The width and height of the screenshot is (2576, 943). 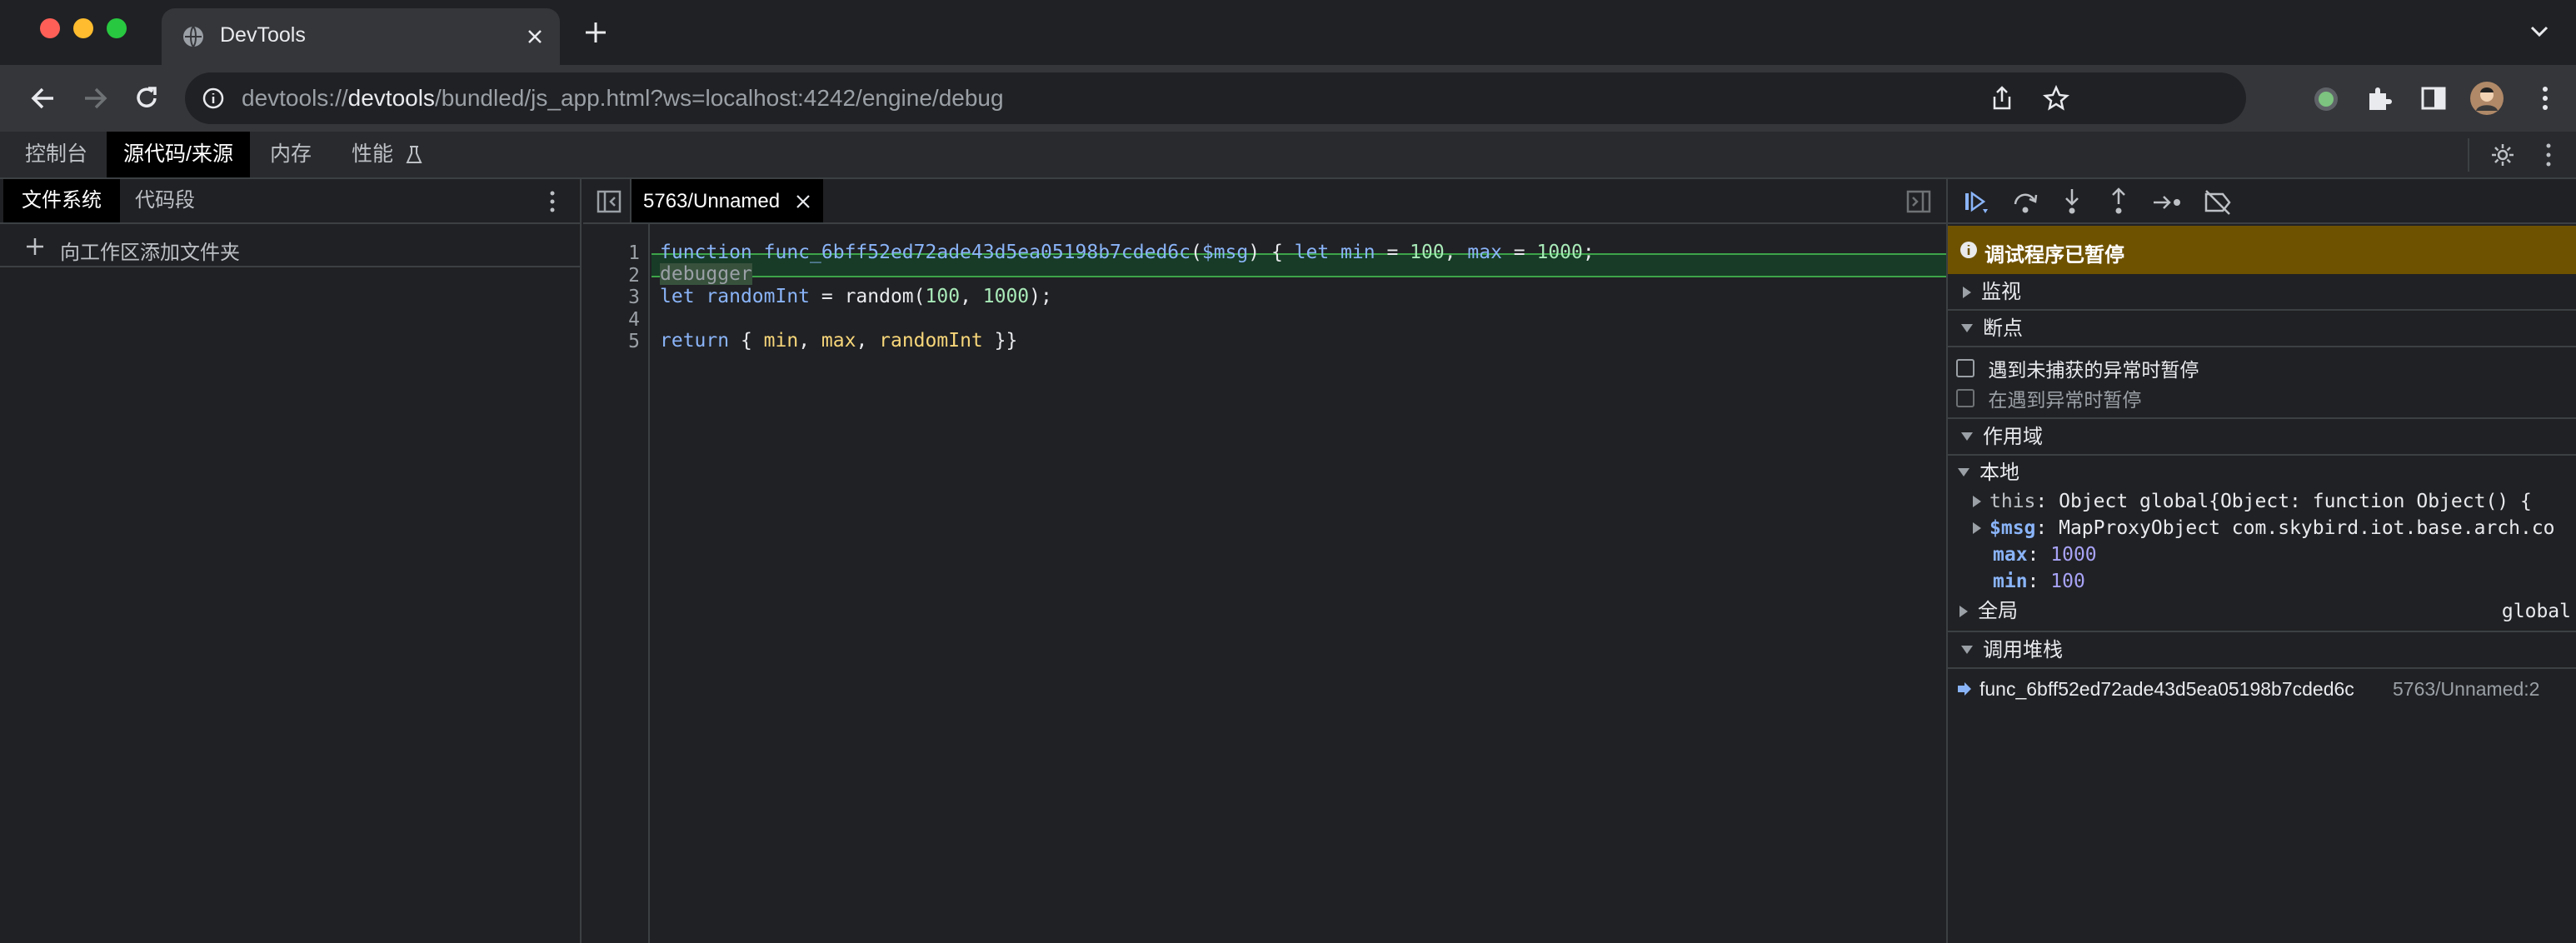 What do you see at coordinates (2039, 581) in the screenshot?
I see `scope-var-min: min: 100` at bounding box center [2039, 581].